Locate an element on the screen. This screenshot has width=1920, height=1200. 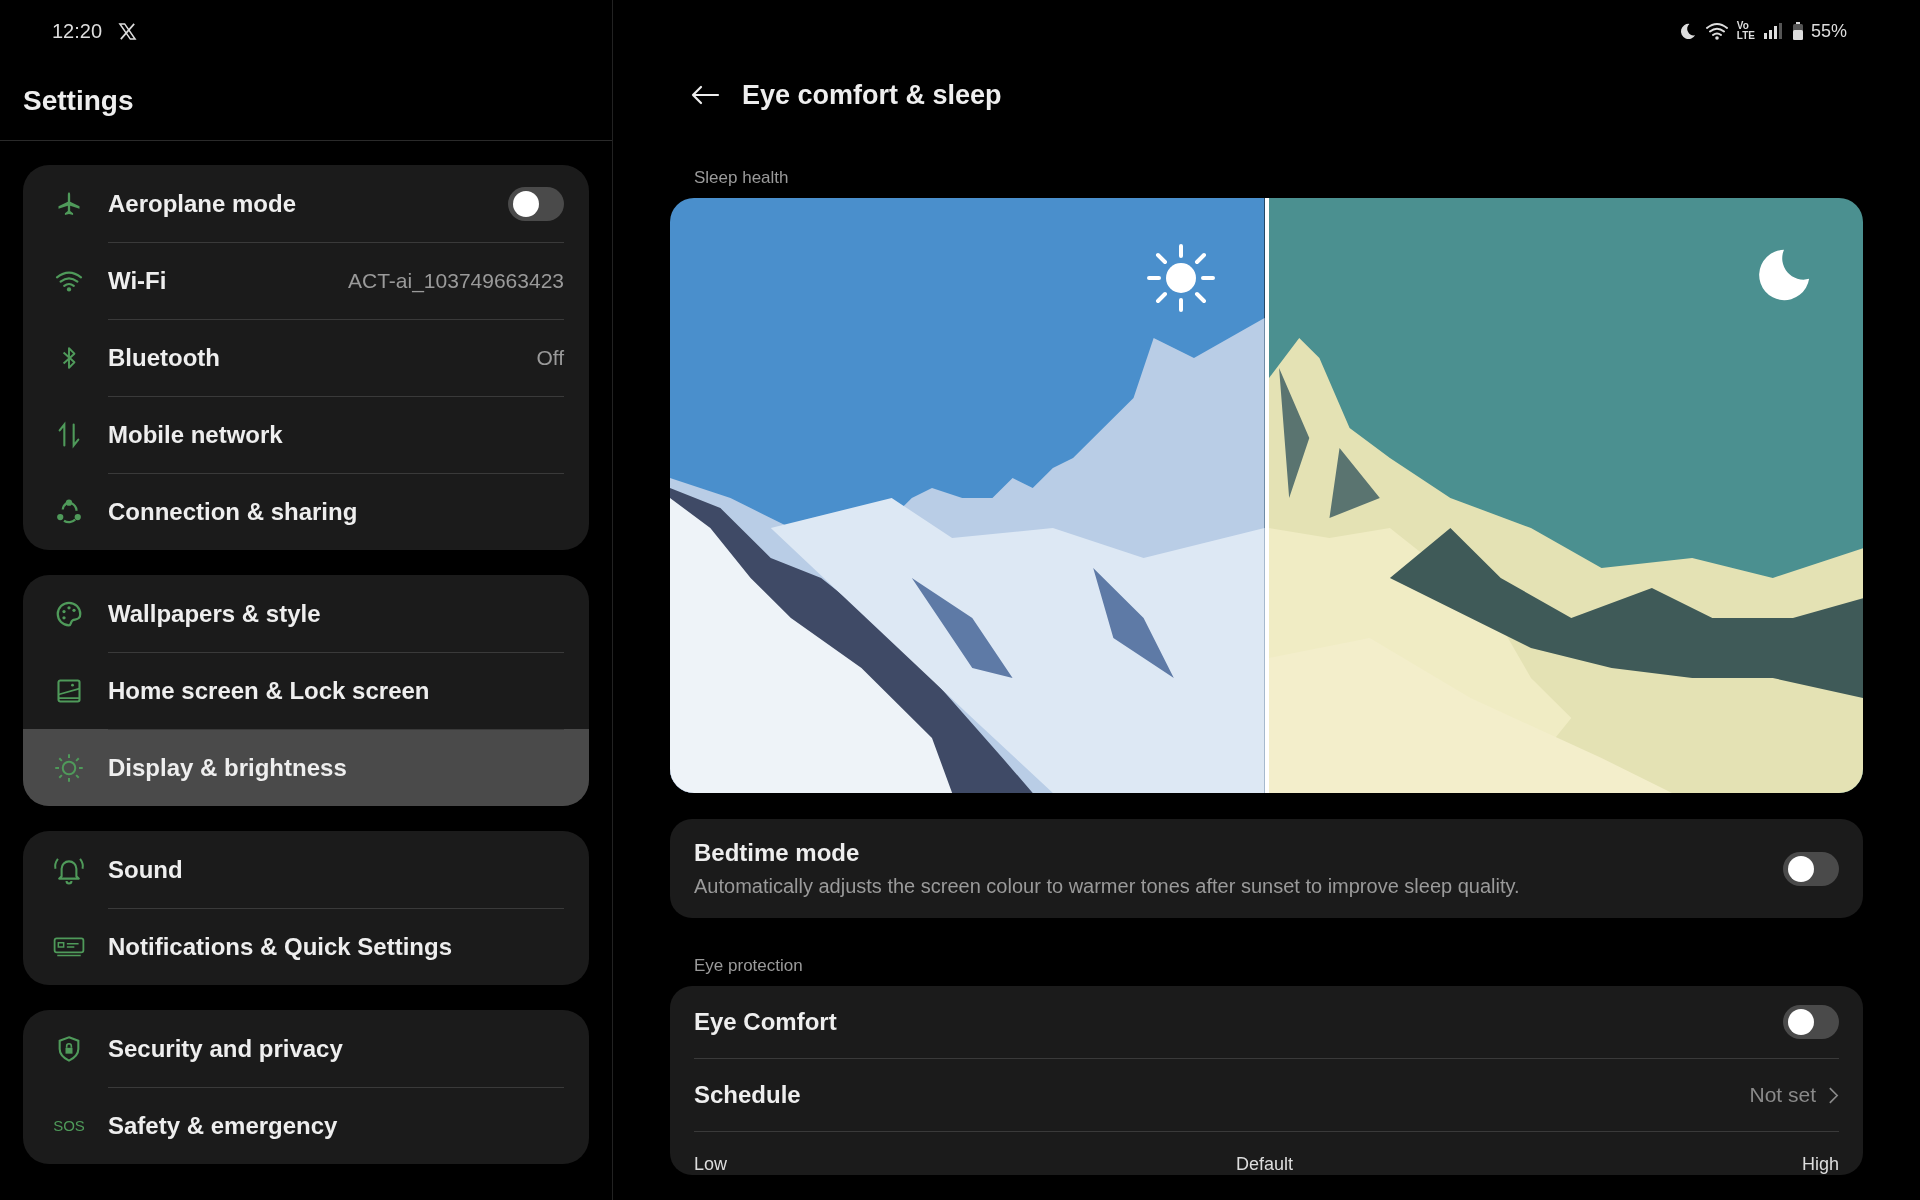
item-value: Off is located at coordinates (550, 358).